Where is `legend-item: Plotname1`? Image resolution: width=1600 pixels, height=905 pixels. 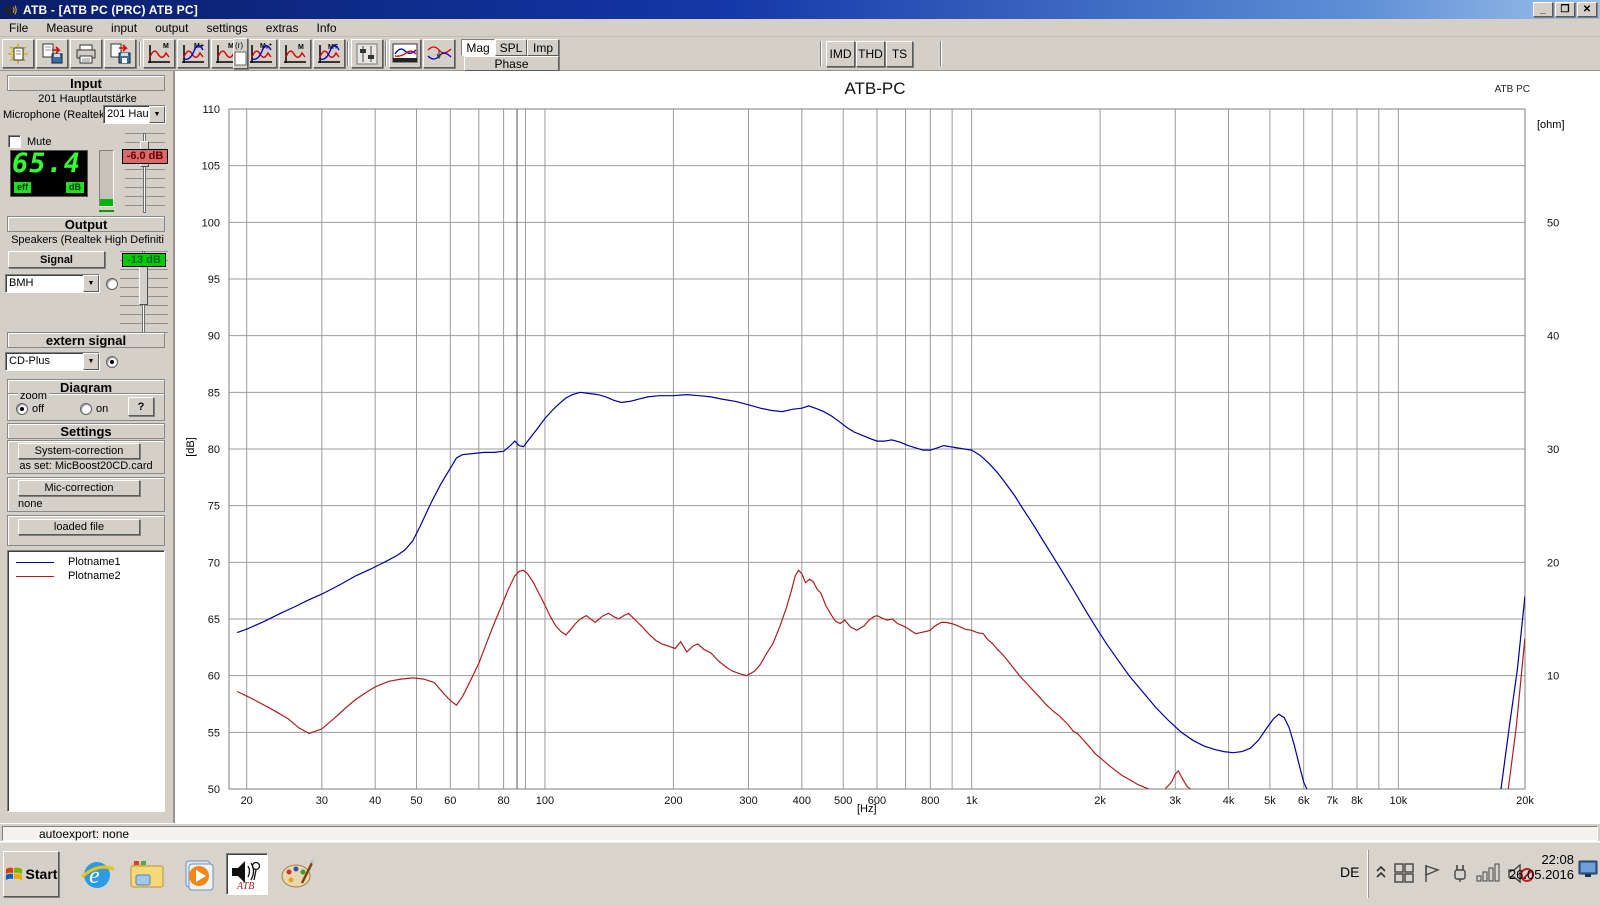 legend-item: Plotname1 is located at coordinates (86, 562).